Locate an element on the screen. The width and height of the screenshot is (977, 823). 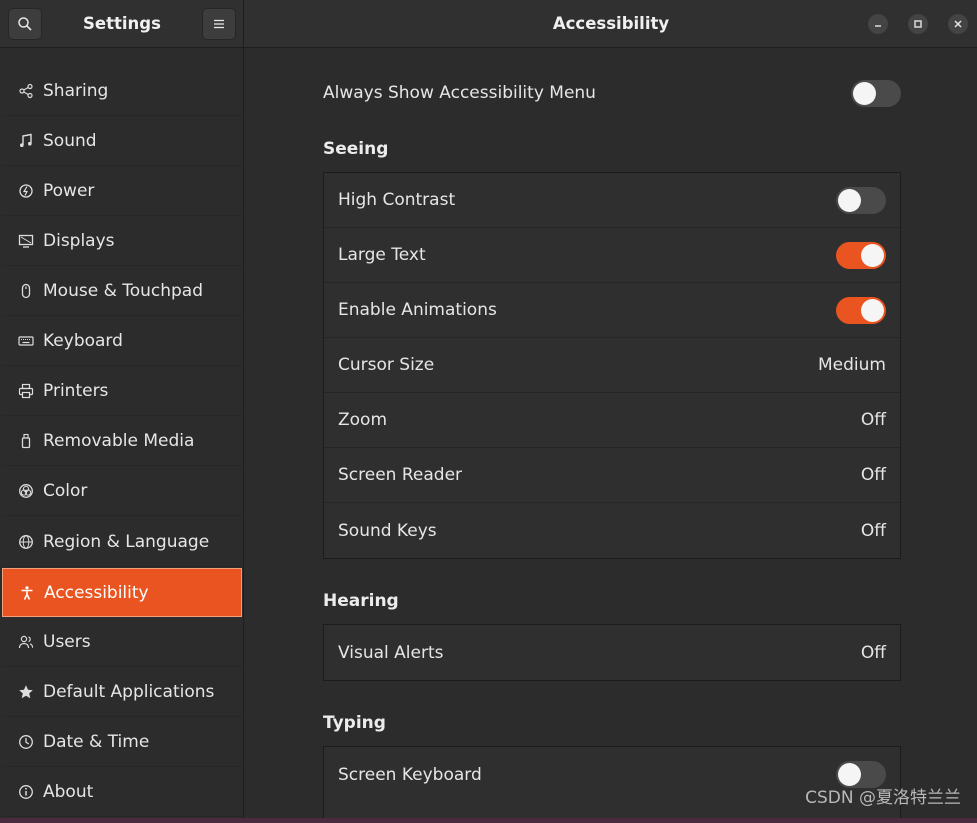
color-icon is located at coordinates (26, 491).